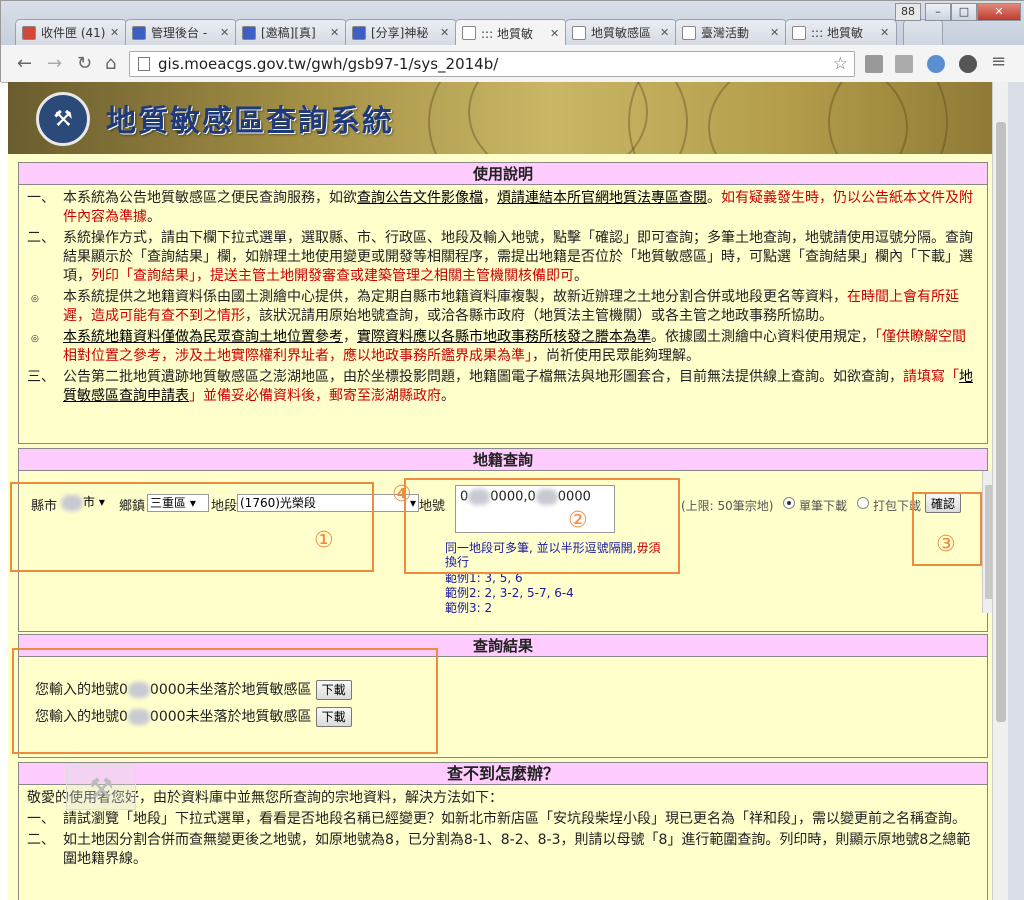 This screenshot has width=1024, height=900. Describe the element at coordinates (727, 506) in the screenshot. I see `limit-note: (上限: 50筆宗地)` at that location.